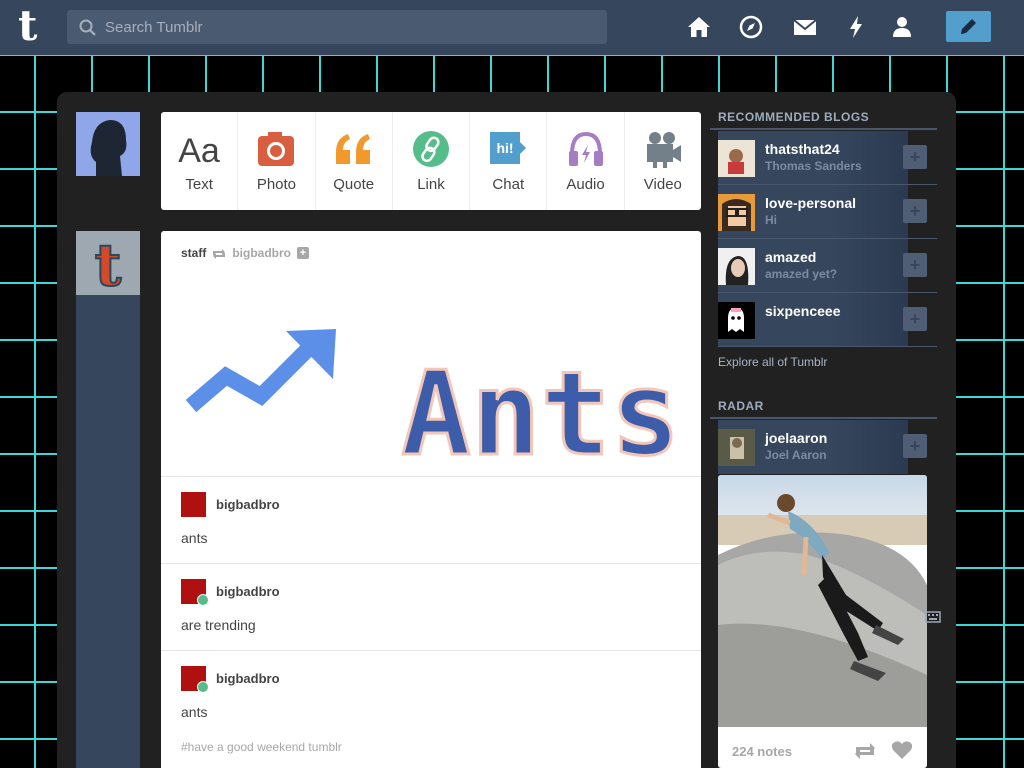  Describe the element at coordinates (350, 27) in the screenshot. I see `search-input` at that location.